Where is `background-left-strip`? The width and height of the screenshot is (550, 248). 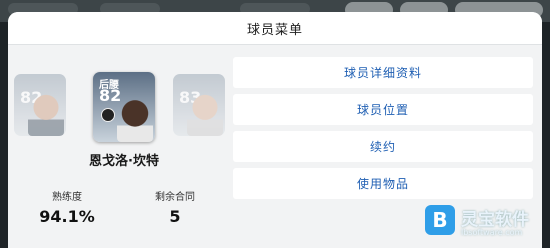 background-left-strip is located at coordinates (4, 135).